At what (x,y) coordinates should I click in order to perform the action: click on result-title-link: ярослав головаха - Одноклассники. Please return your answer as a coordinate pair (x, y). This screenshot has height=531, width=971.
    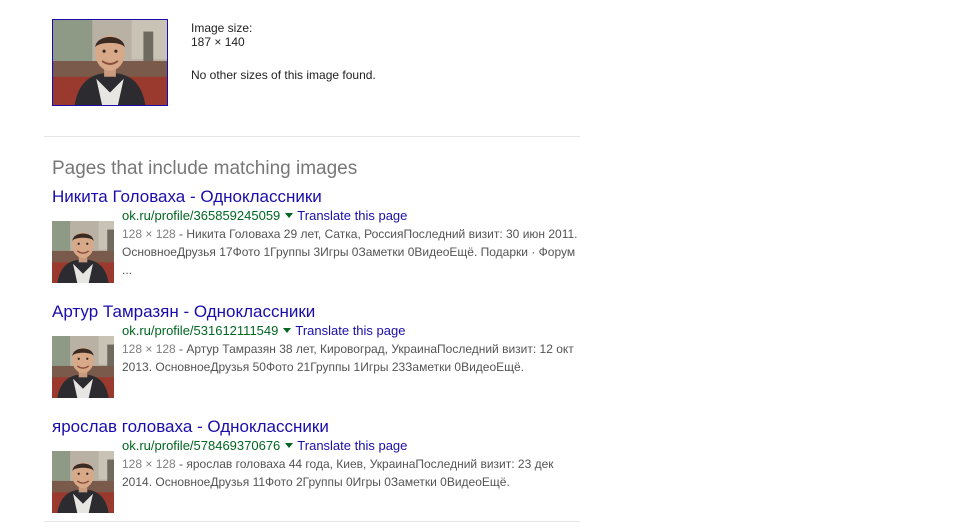
    Looking at the image, I should click on (317, 427).